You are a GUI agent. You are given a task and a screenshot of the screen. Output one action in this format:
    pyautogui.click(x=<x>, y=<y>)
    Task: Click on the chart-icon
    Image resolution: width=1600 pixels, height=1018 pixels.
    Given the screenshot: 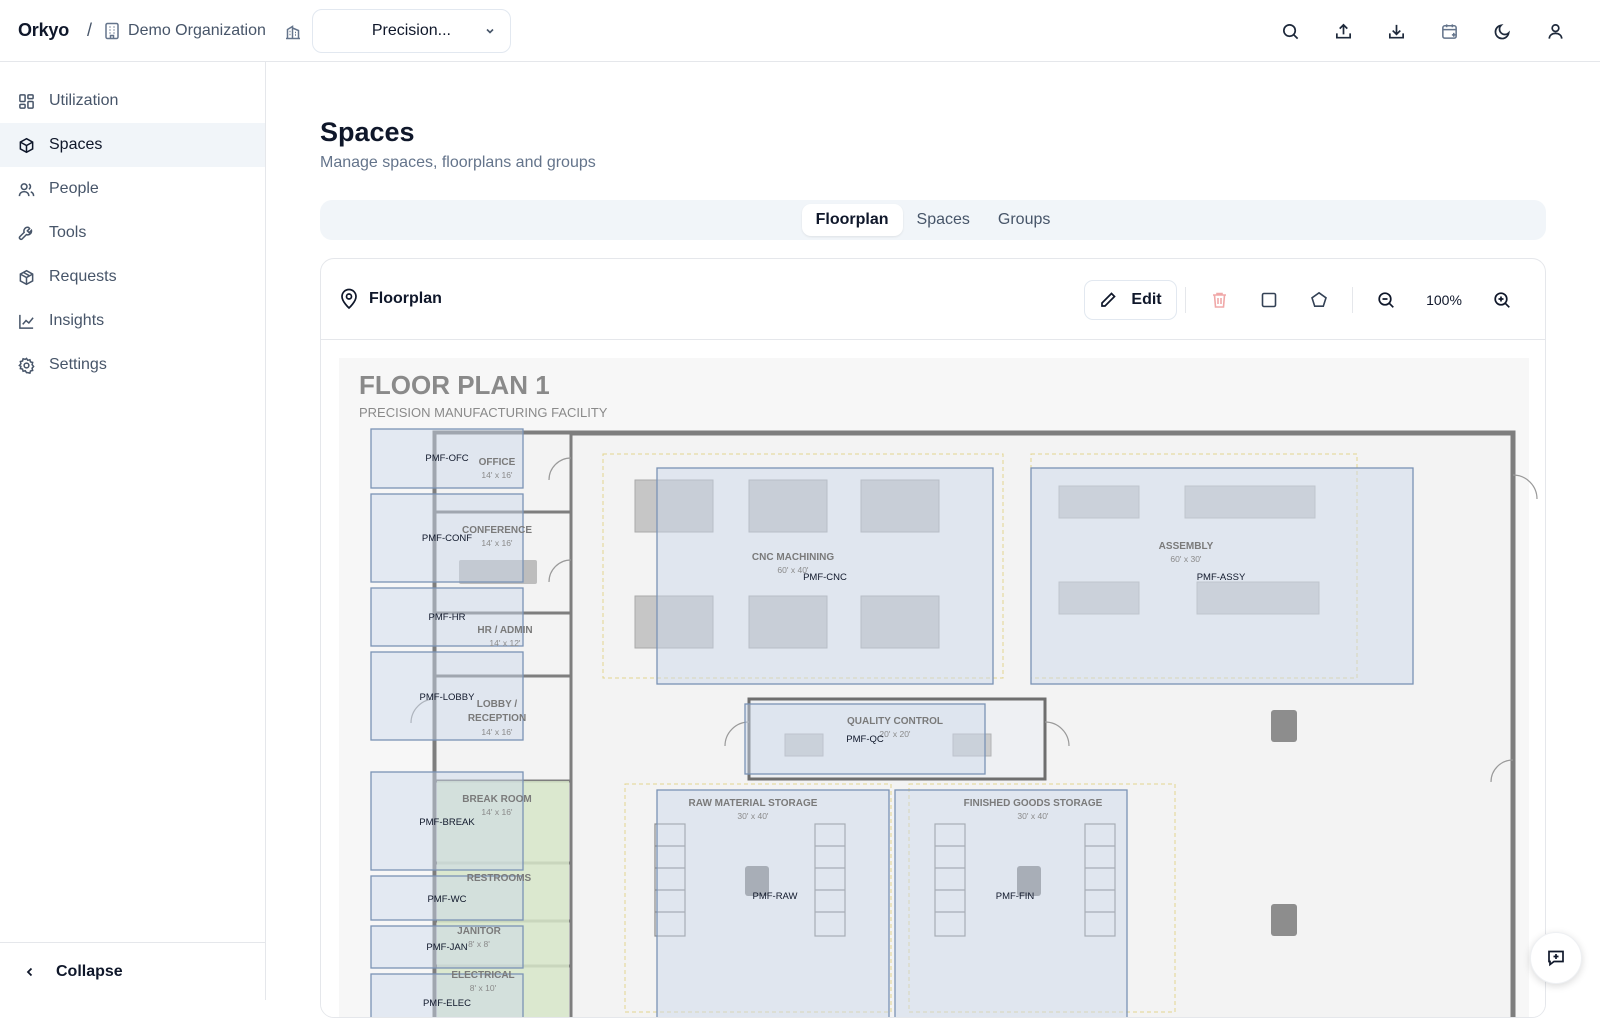 What is the action you would take?
    pyautogui.click(x=26, y=321)
    